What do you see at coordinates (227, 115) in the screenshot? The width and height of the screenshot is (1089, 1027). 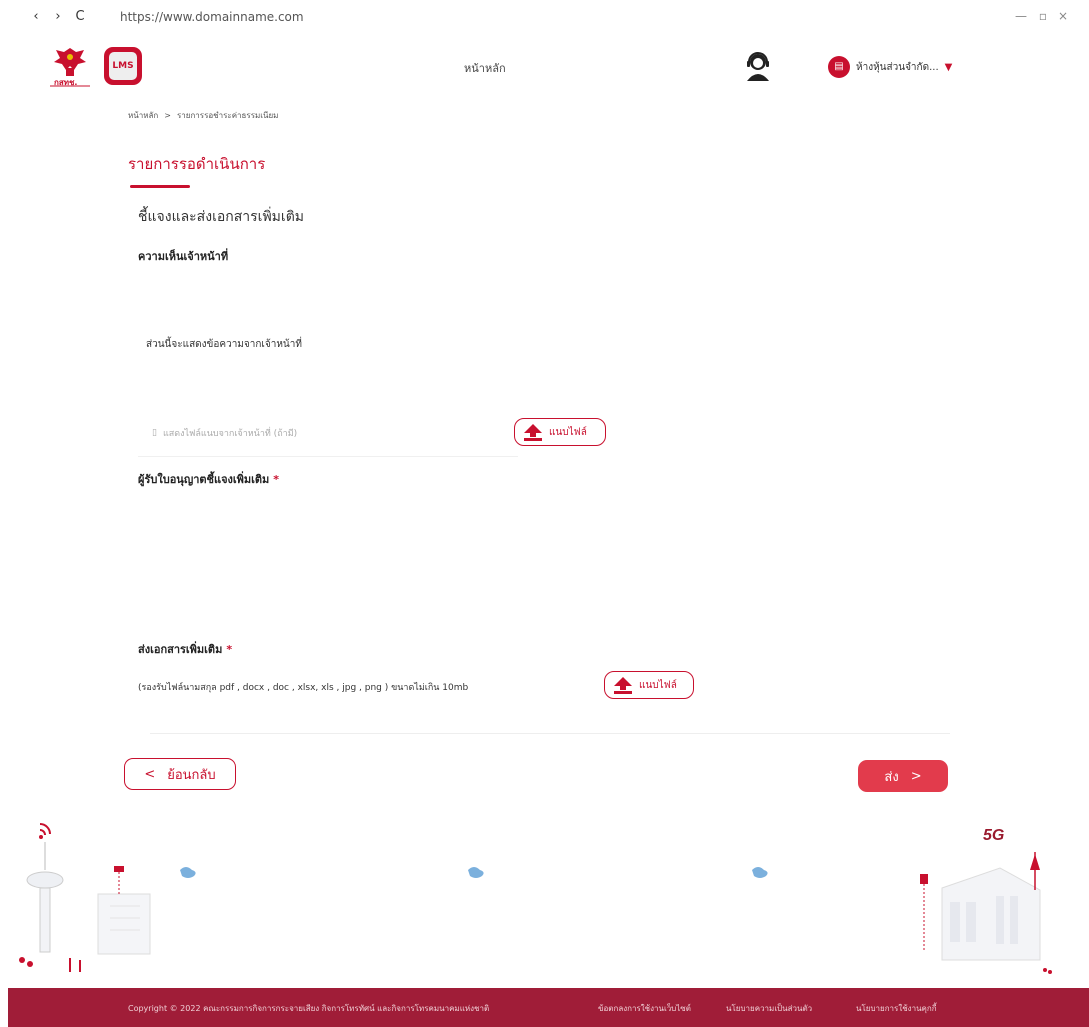 I see `breadcrumb-current: รายการรอชำระค่าธรรมเนียม` at bounding box center [227, 115].